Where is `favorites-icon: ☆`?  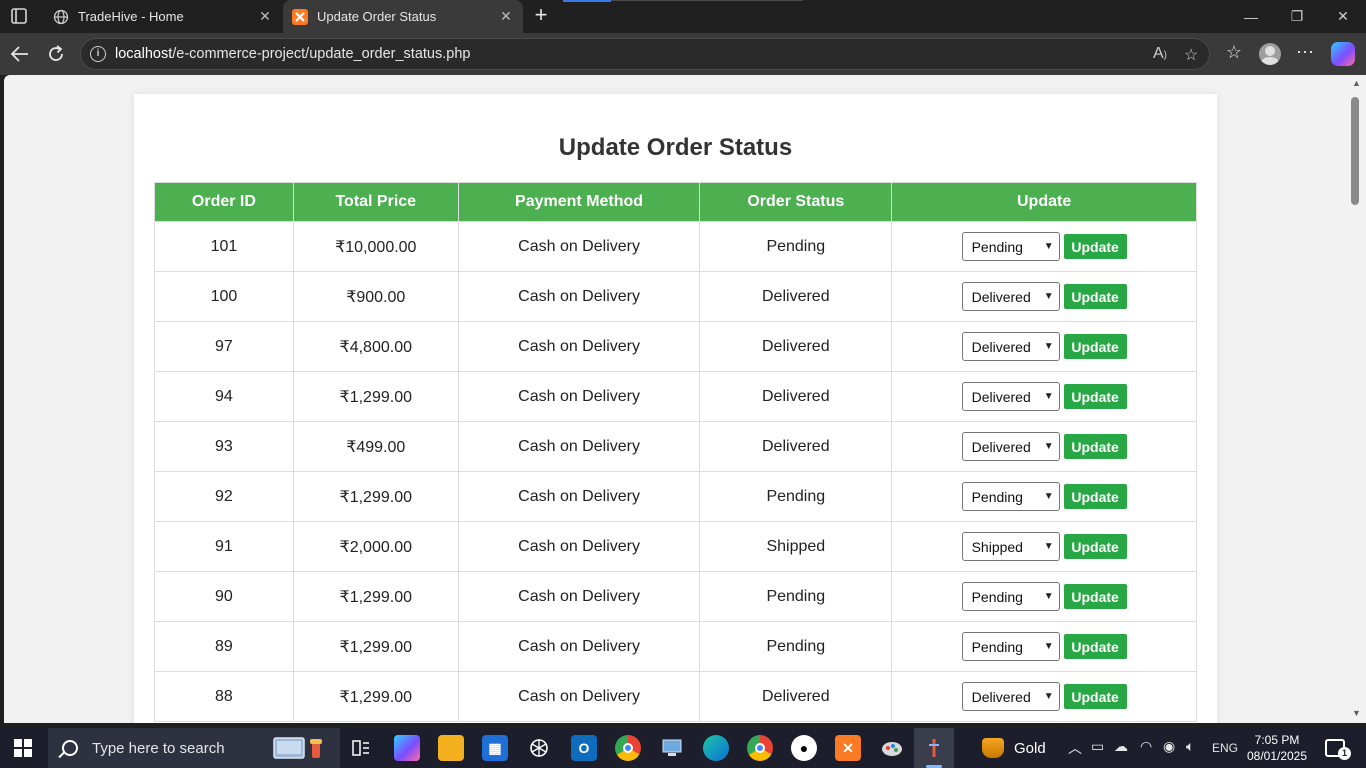
favorites-icon: ☆ is located at coordinates (1234, 54).